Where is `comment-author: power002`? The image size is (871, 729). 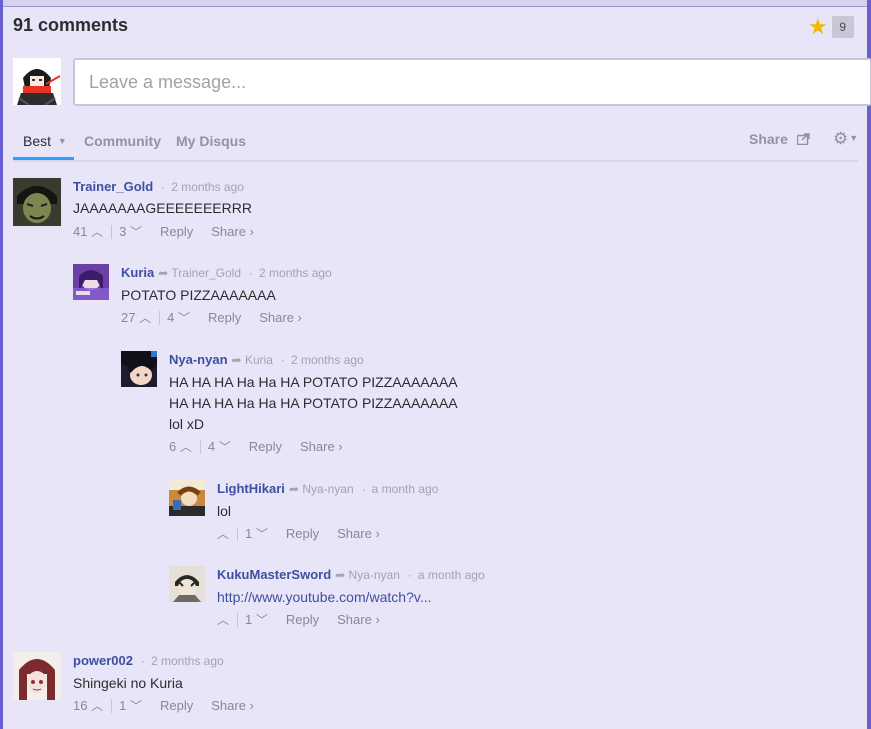 comment-author: power002 is located at coordinates (103, 660).